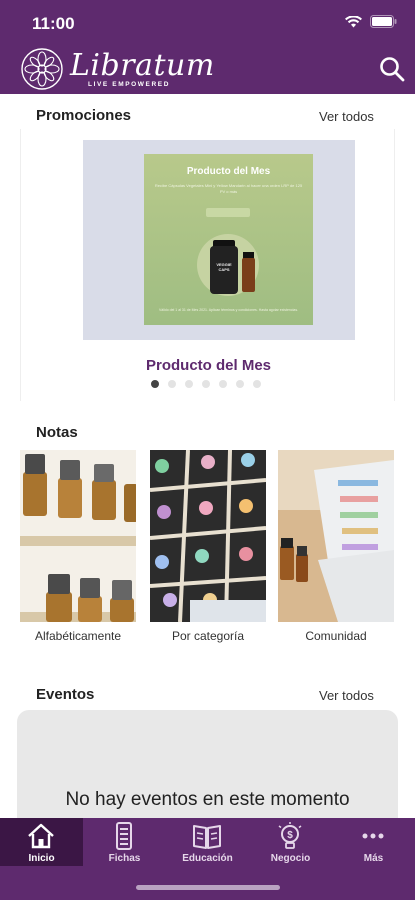 This screenshot has width=415, height=900. I want to click on tab-label: Negocio, so click(290, 858).